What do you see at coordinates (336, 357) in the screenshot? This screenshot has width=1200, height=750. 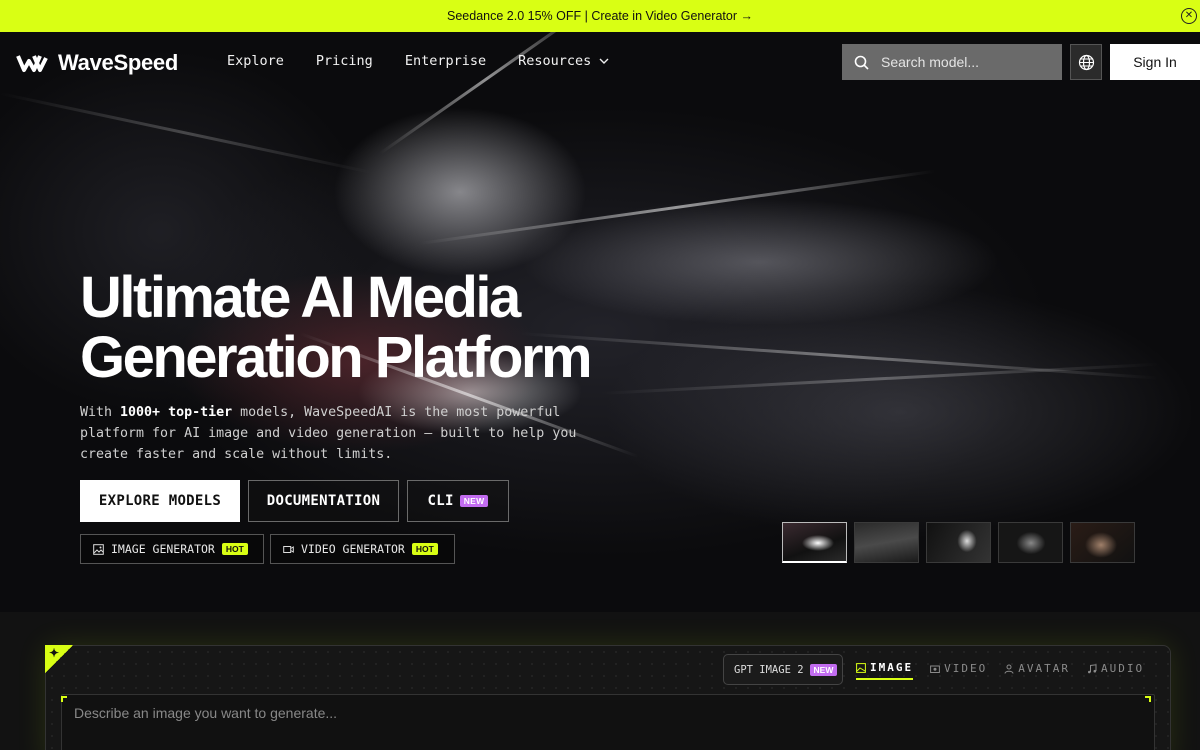 I see `hero-title-line2: Generation Platform` at bounding box center [336, 357].